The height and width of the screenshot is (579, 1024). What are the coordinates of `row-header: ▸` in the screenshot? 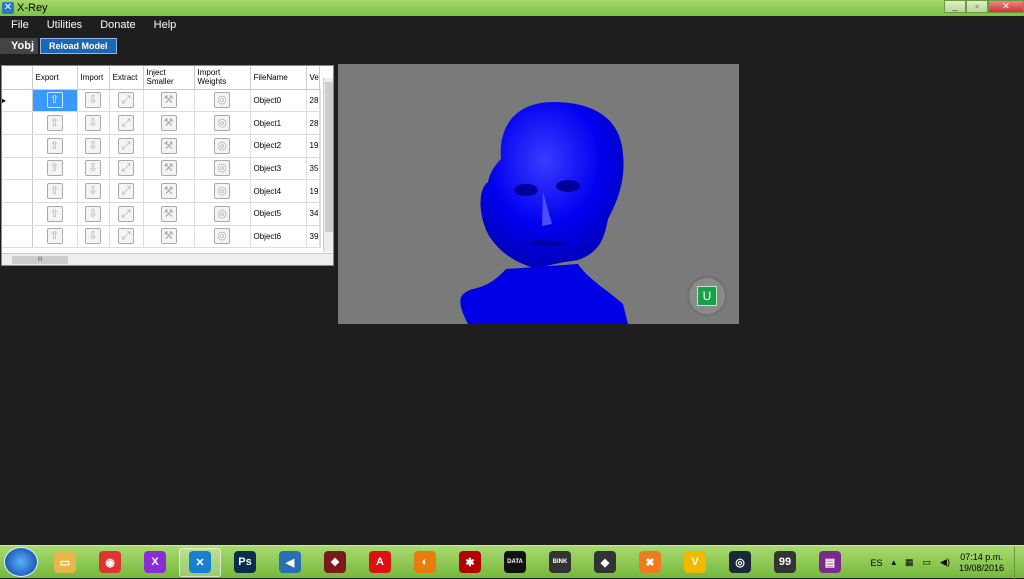 It's located at (17, 101).